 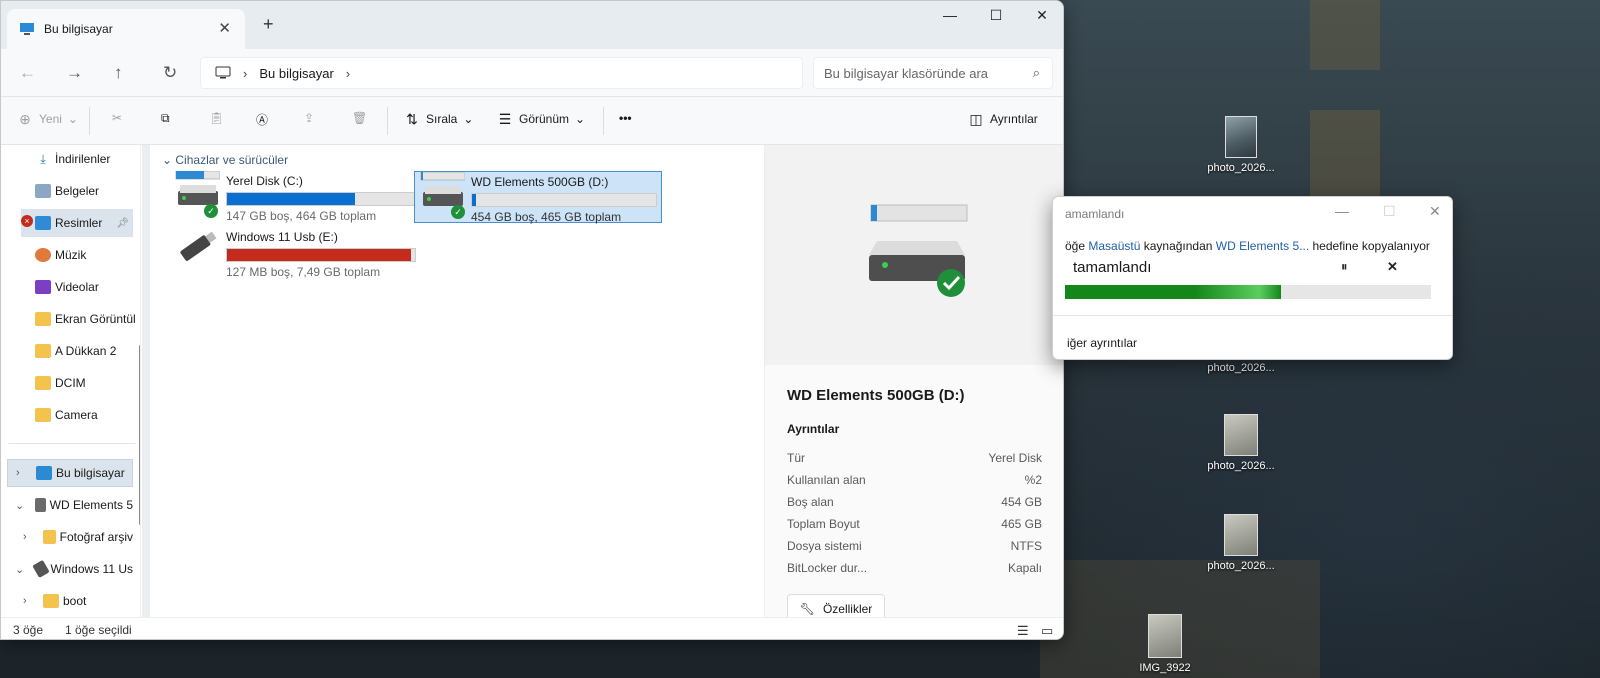 I want to click on sort-button: ⇅ Sırala ⌄, so click(x=438, y=119).